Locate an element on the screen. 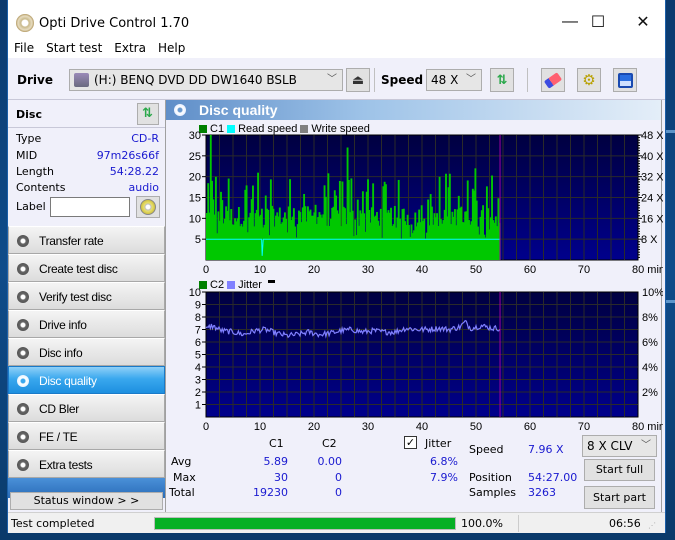 The width and height of the screenshot is (675, 540). minimize-button: — is located at coordinates (570, 22).